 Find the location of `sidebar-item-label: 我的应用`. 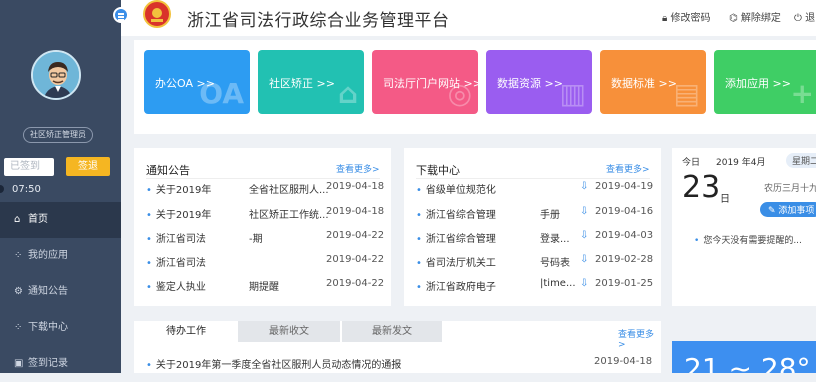

sidebar-item-label: 我的应用 is located at coordinates (48, 255).